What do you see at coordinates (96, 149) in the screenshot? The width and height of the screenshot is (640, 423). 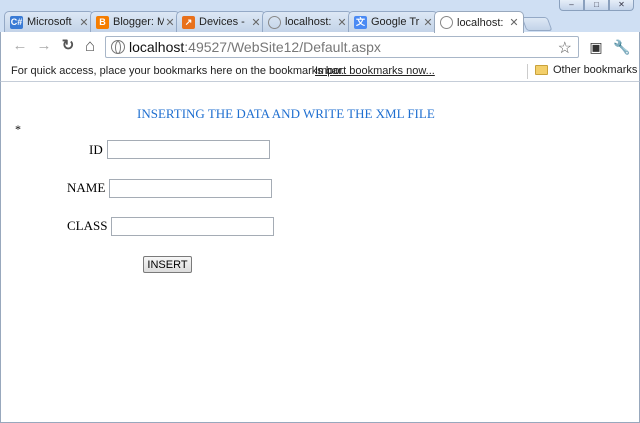 I see `id-label: ID` at bounding box center [96, 149].